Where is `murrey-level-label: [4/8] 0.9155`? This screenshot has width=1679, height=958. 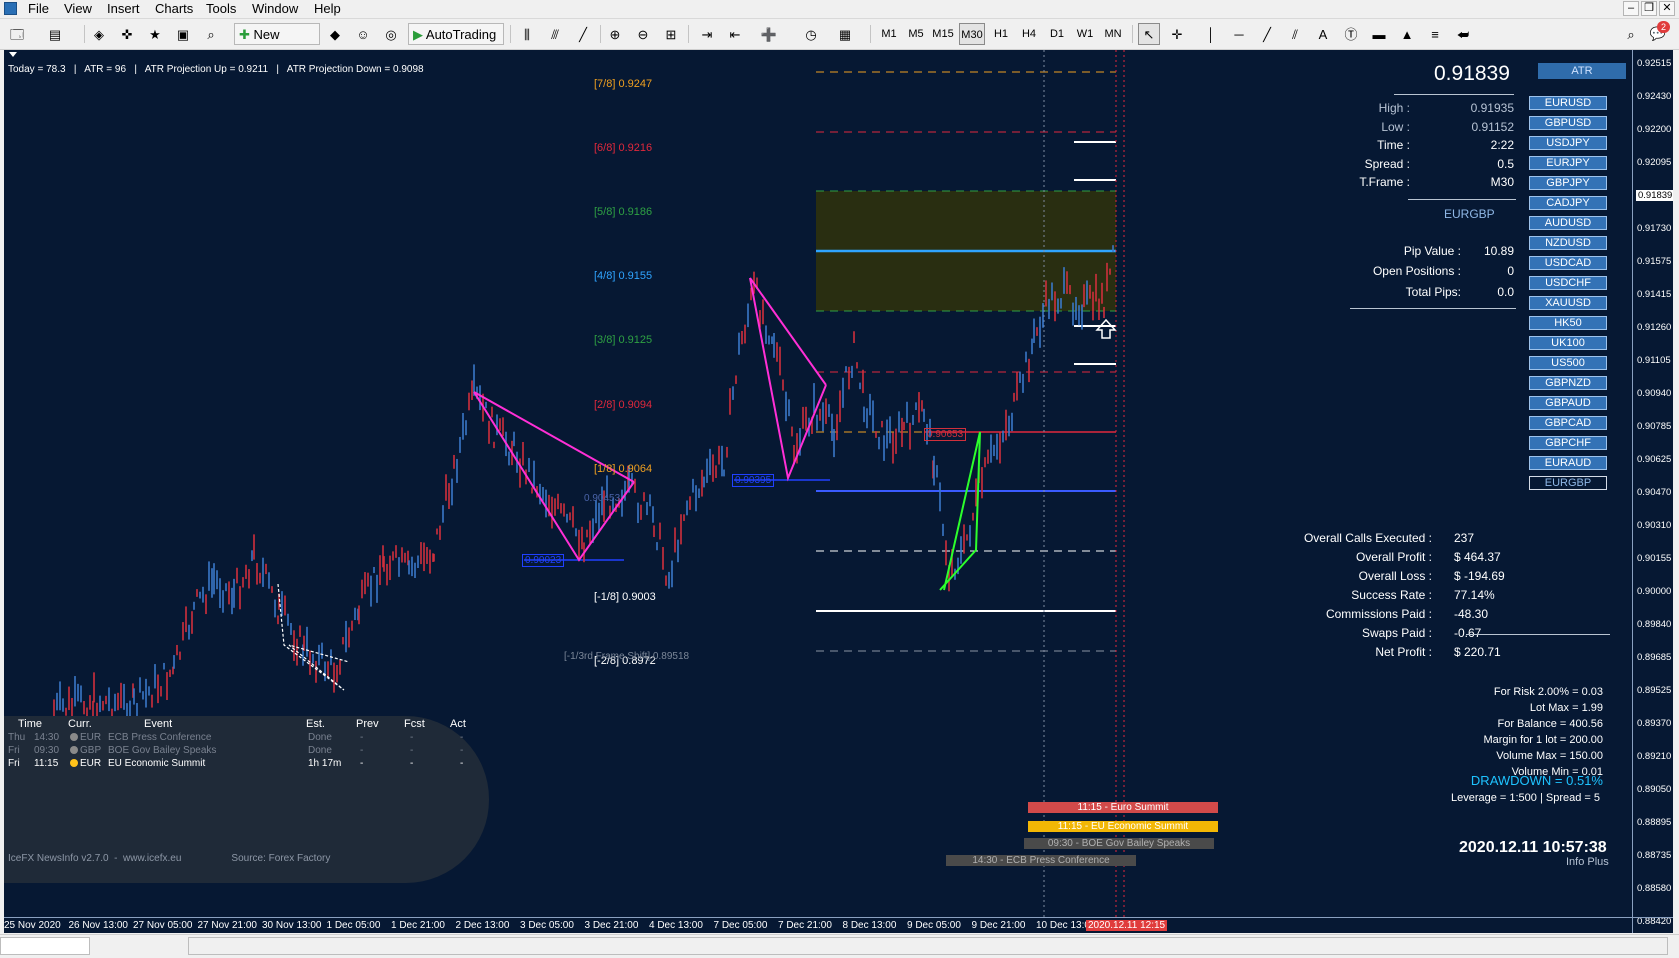
murrey-level-label: [4/8] 0.9155 is located at coordinates (623, 276).